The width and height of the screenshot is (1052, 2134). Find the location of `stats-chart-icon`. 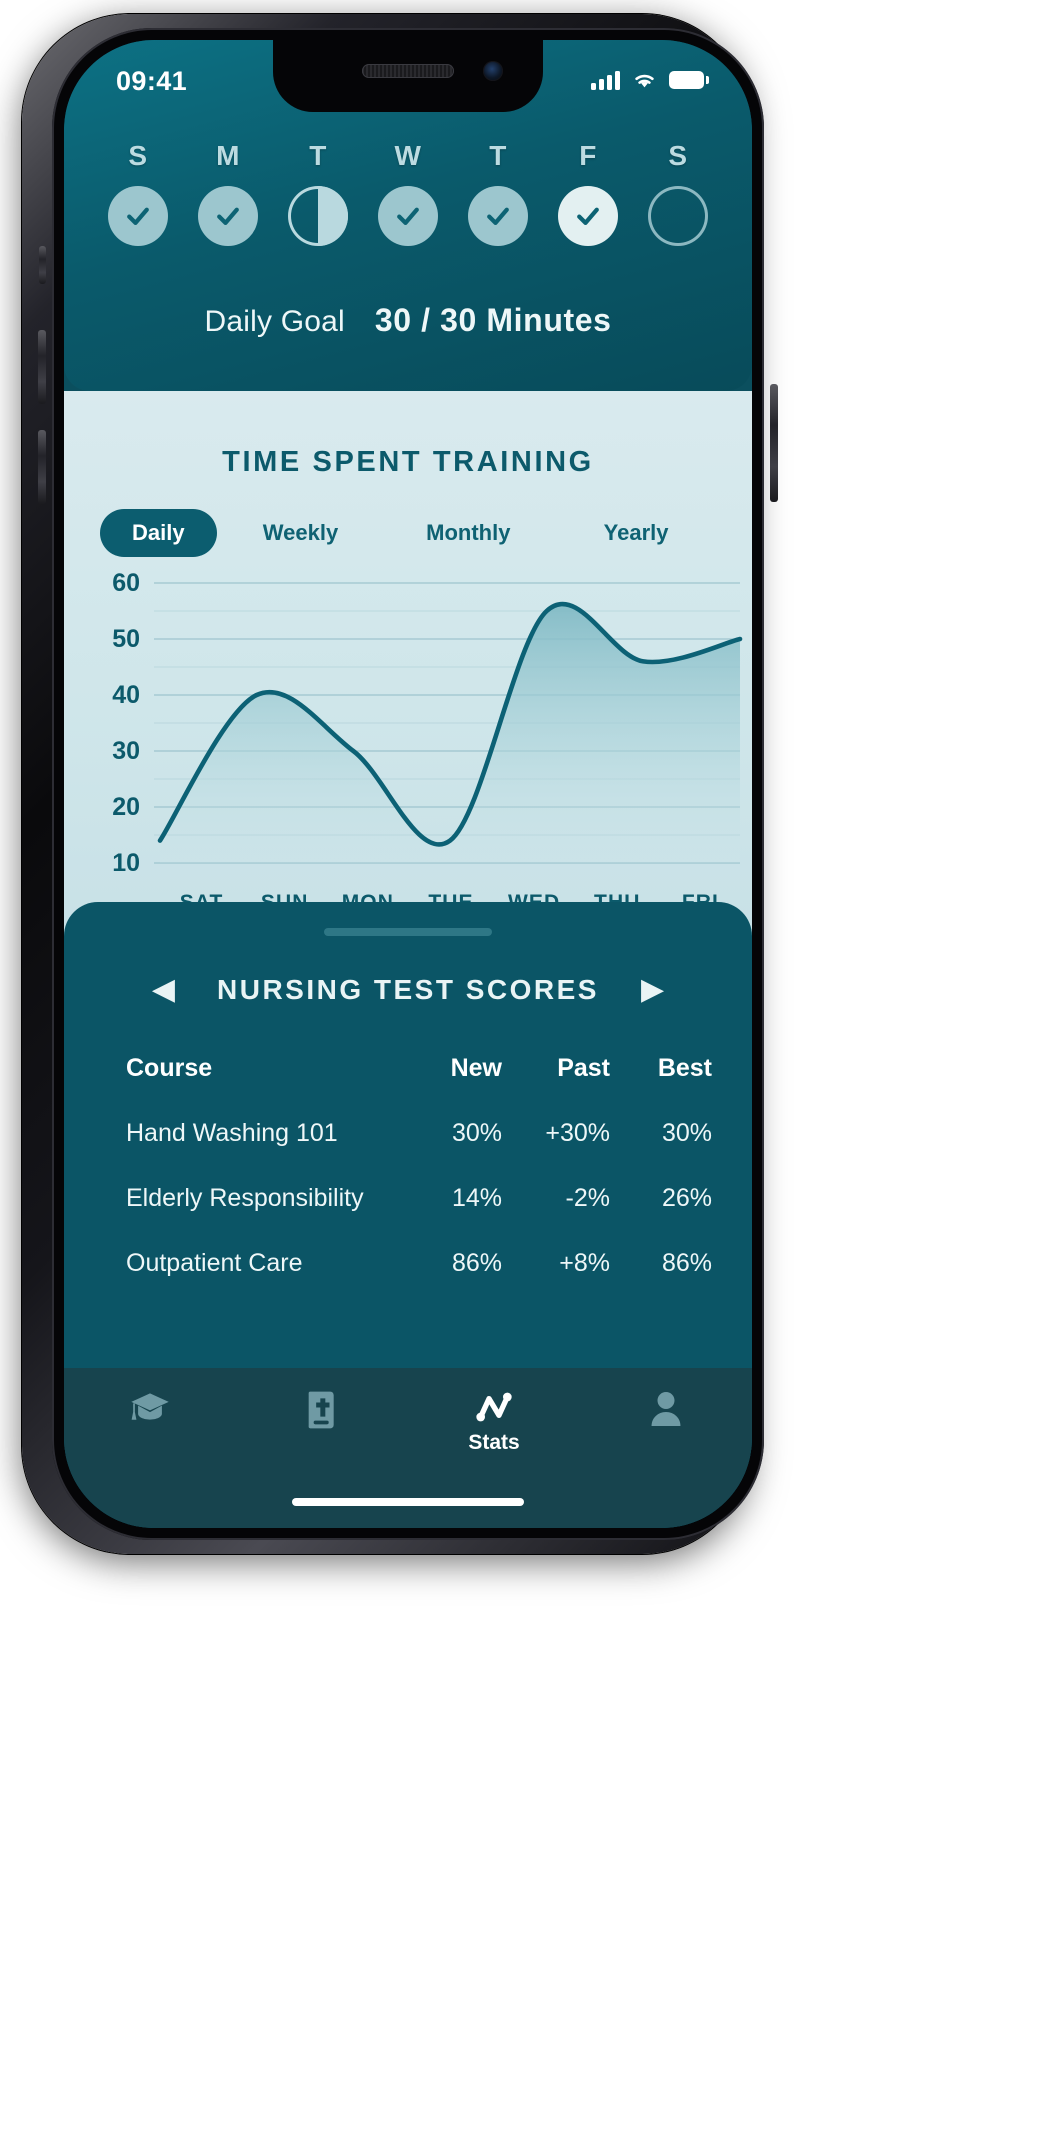

stats-chart-icon is located at coordinates (494, 1407).